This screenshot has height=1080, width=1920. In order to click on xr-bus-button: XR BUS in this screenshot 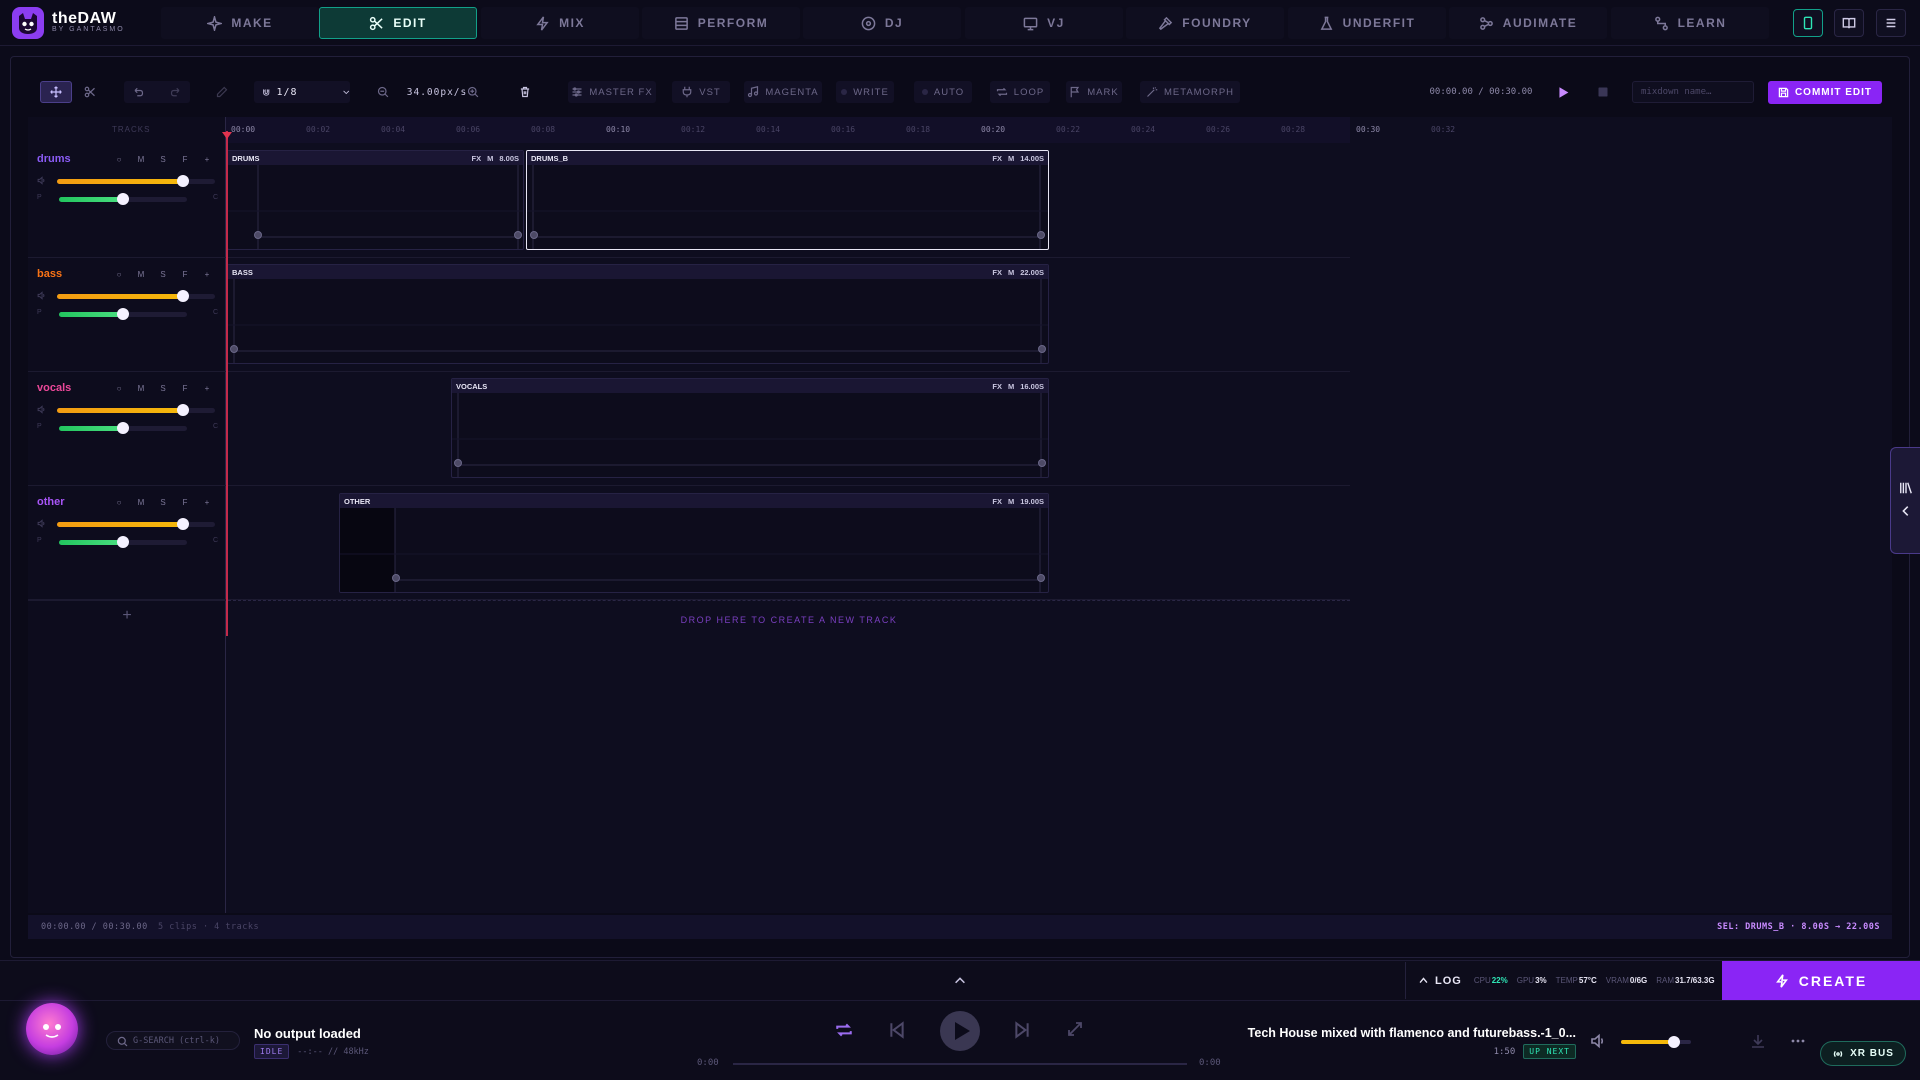, I will do `click(1863, 1053)`.